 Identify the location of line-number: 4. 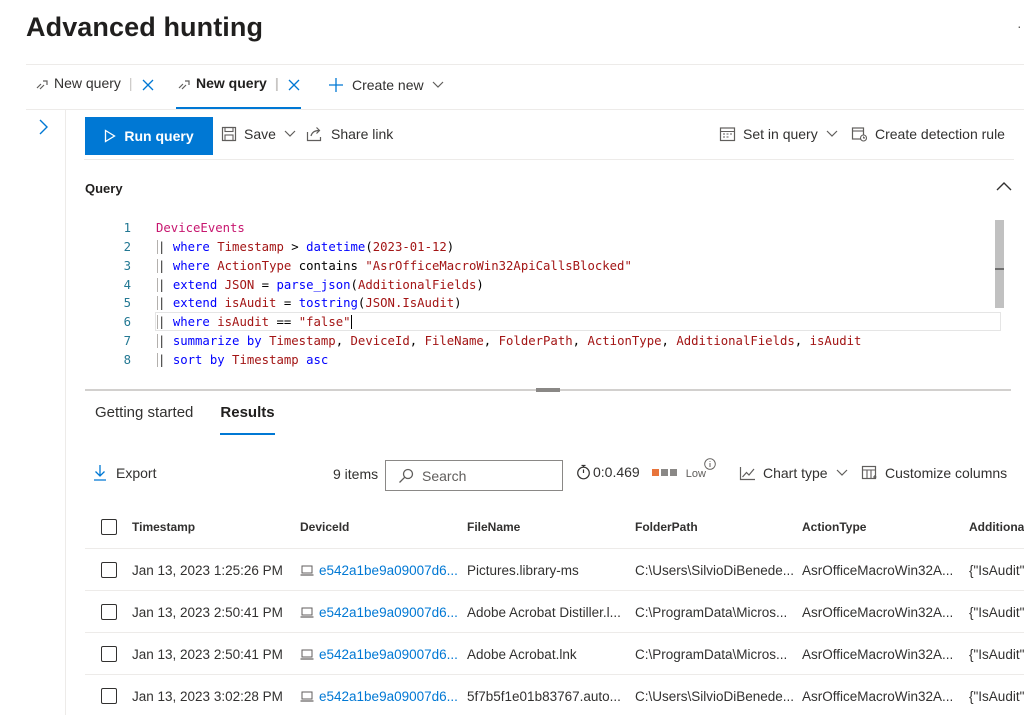
(127, 284).